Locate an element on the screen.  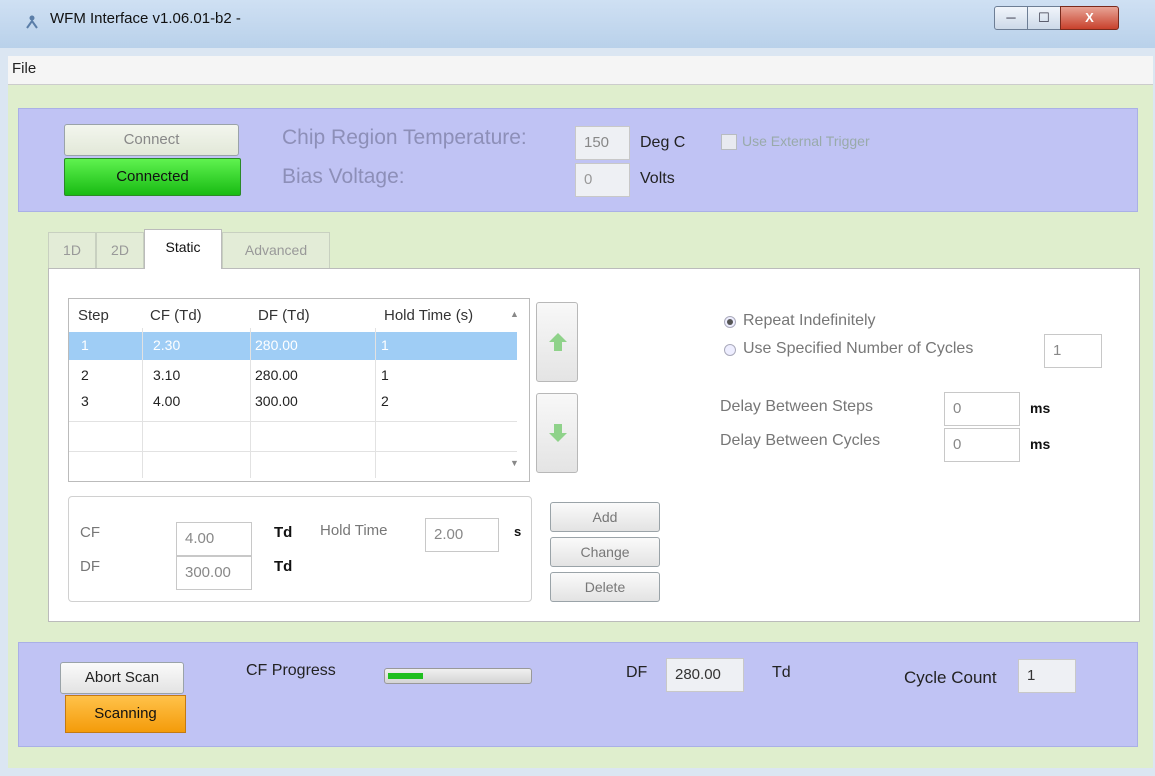
scanning-indicator: Scanning is located at coordinates (125, 714).